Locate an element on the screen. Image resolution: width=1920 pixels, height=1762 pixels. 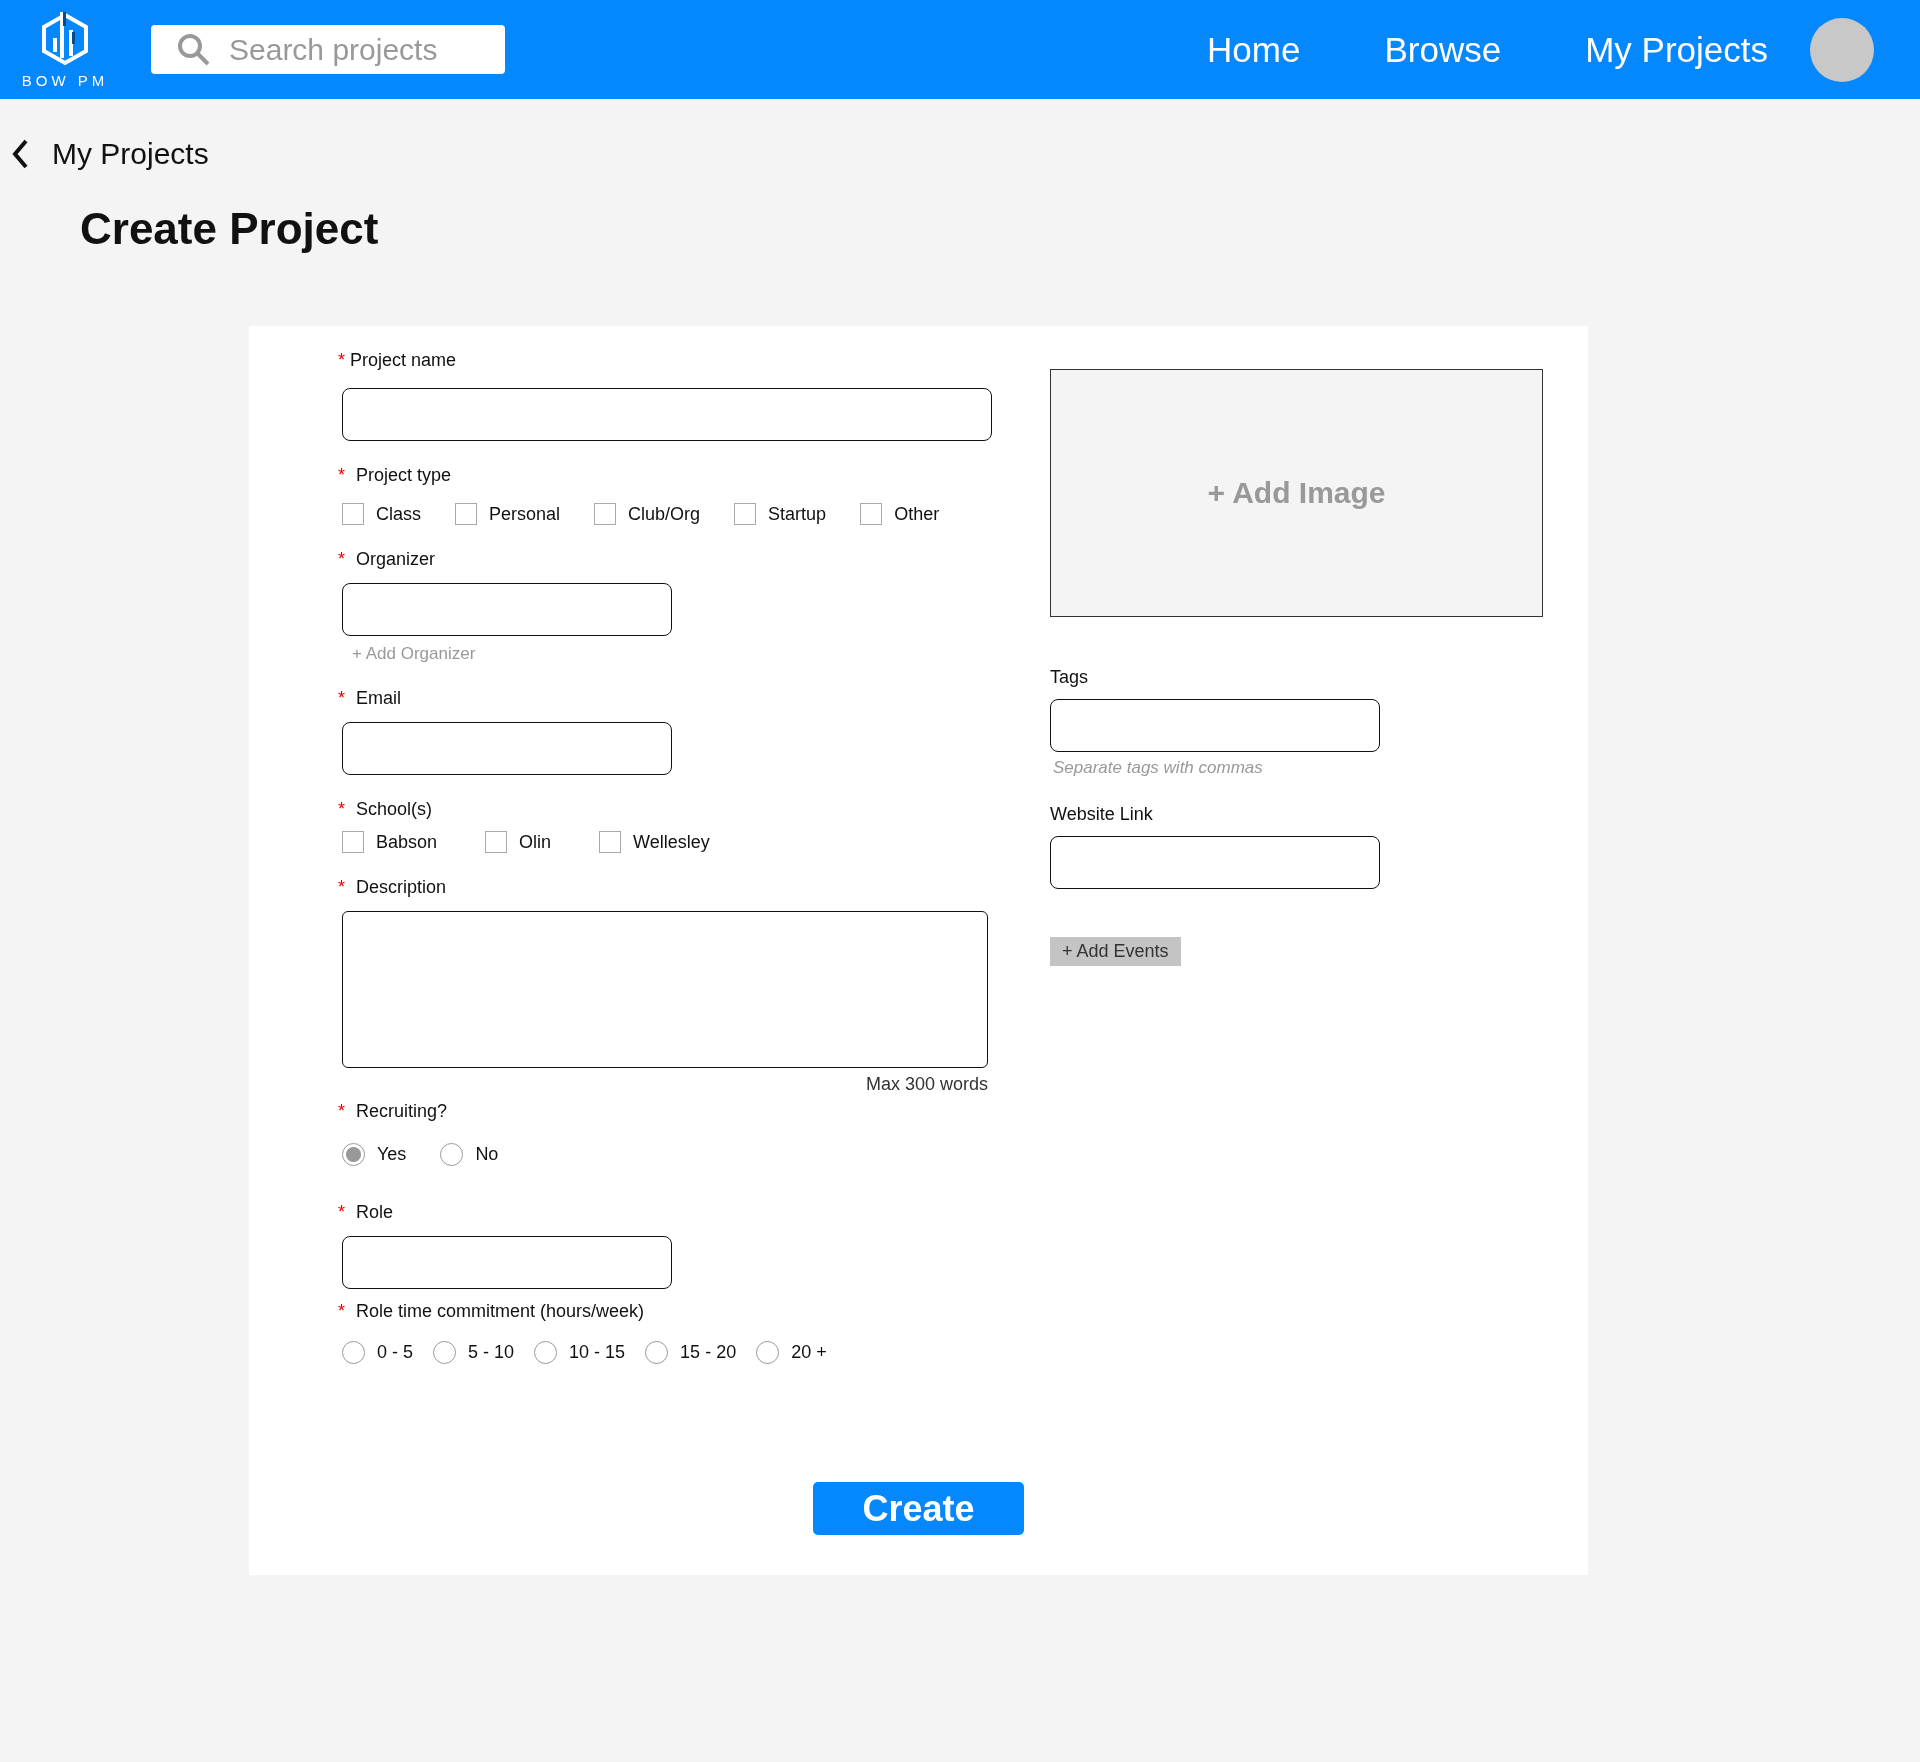
field-label: Tags is located at coordinates (1070, 677).